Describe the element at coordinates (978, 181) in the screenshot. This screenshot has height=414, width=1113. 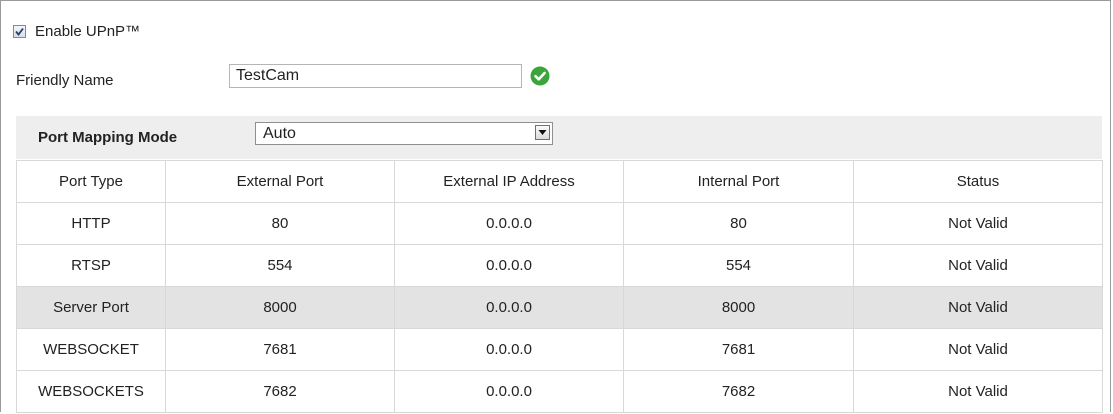
I see `header-status: Status` at that location.